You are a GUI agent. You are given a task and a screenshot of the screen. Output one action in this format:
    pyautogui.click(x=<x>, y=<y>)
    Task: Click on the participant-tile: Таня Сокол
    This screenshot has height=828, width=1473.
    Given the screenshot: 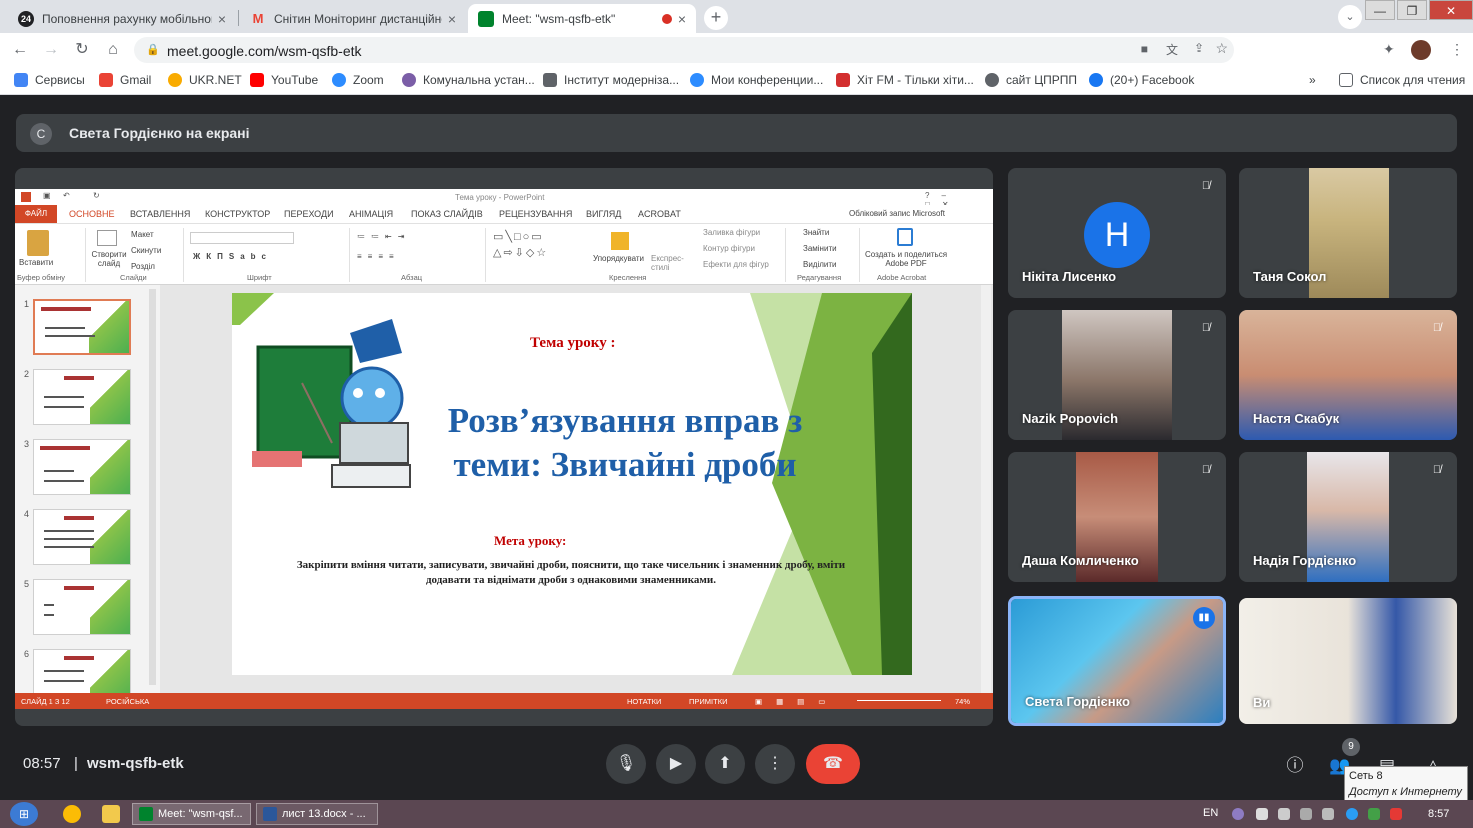 What is the action you would take?
    pyautogui.click(x=1348, y=233)
    